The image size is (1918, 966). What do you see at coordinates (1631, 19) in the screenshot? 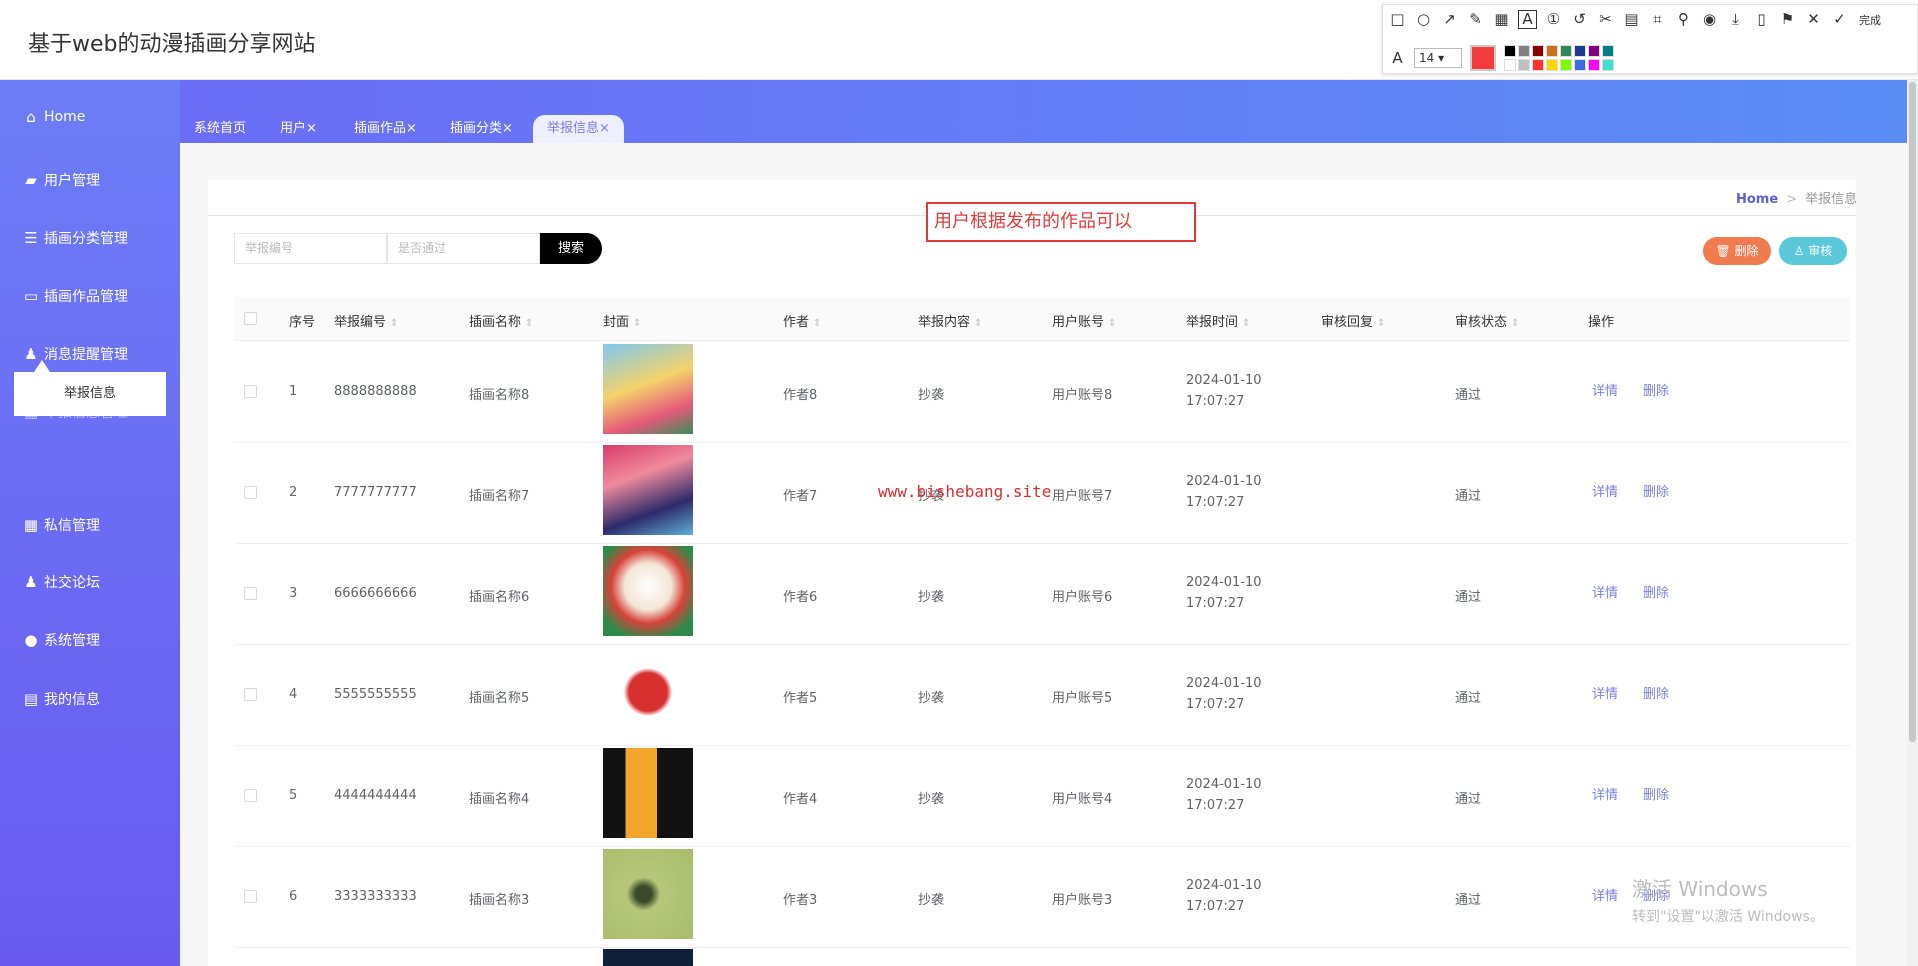
I see `ocr-icon: ▤` at bounding box center [1631, 19].